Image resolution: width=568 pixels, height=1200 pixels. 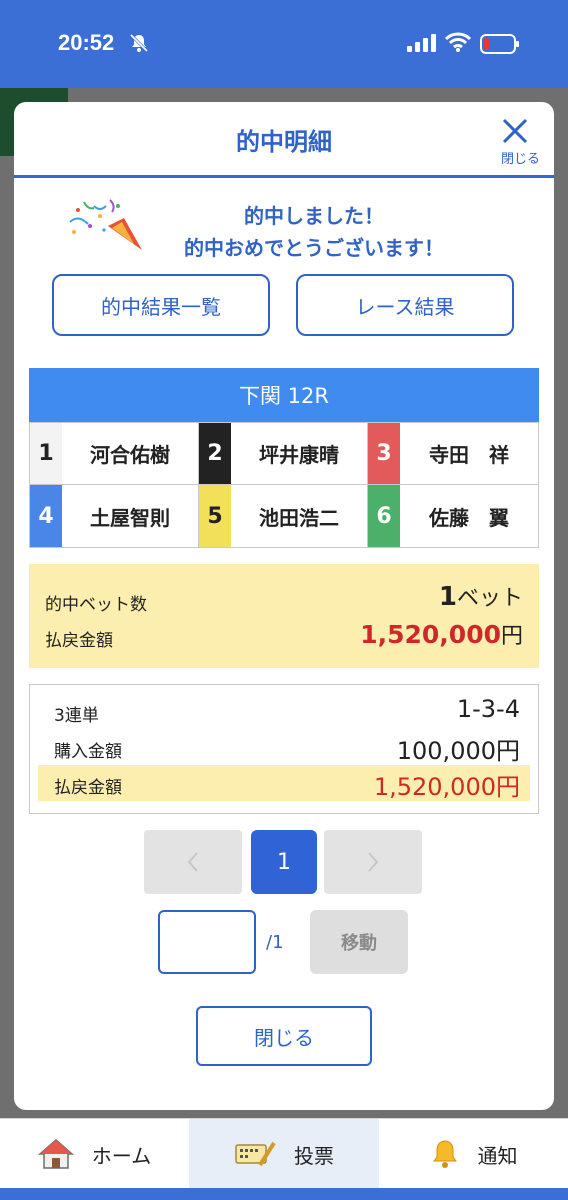 I want to click on payout-amount: 1,520,000, so click(x=430, y=634).